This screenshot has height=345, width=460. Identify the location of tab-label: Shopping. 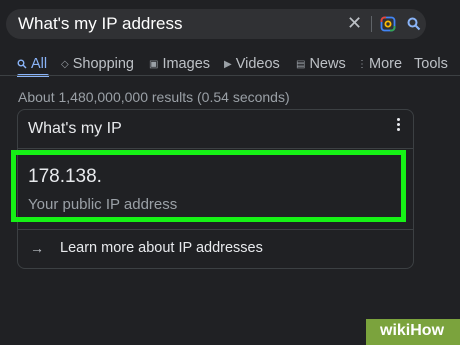
(103, 64).